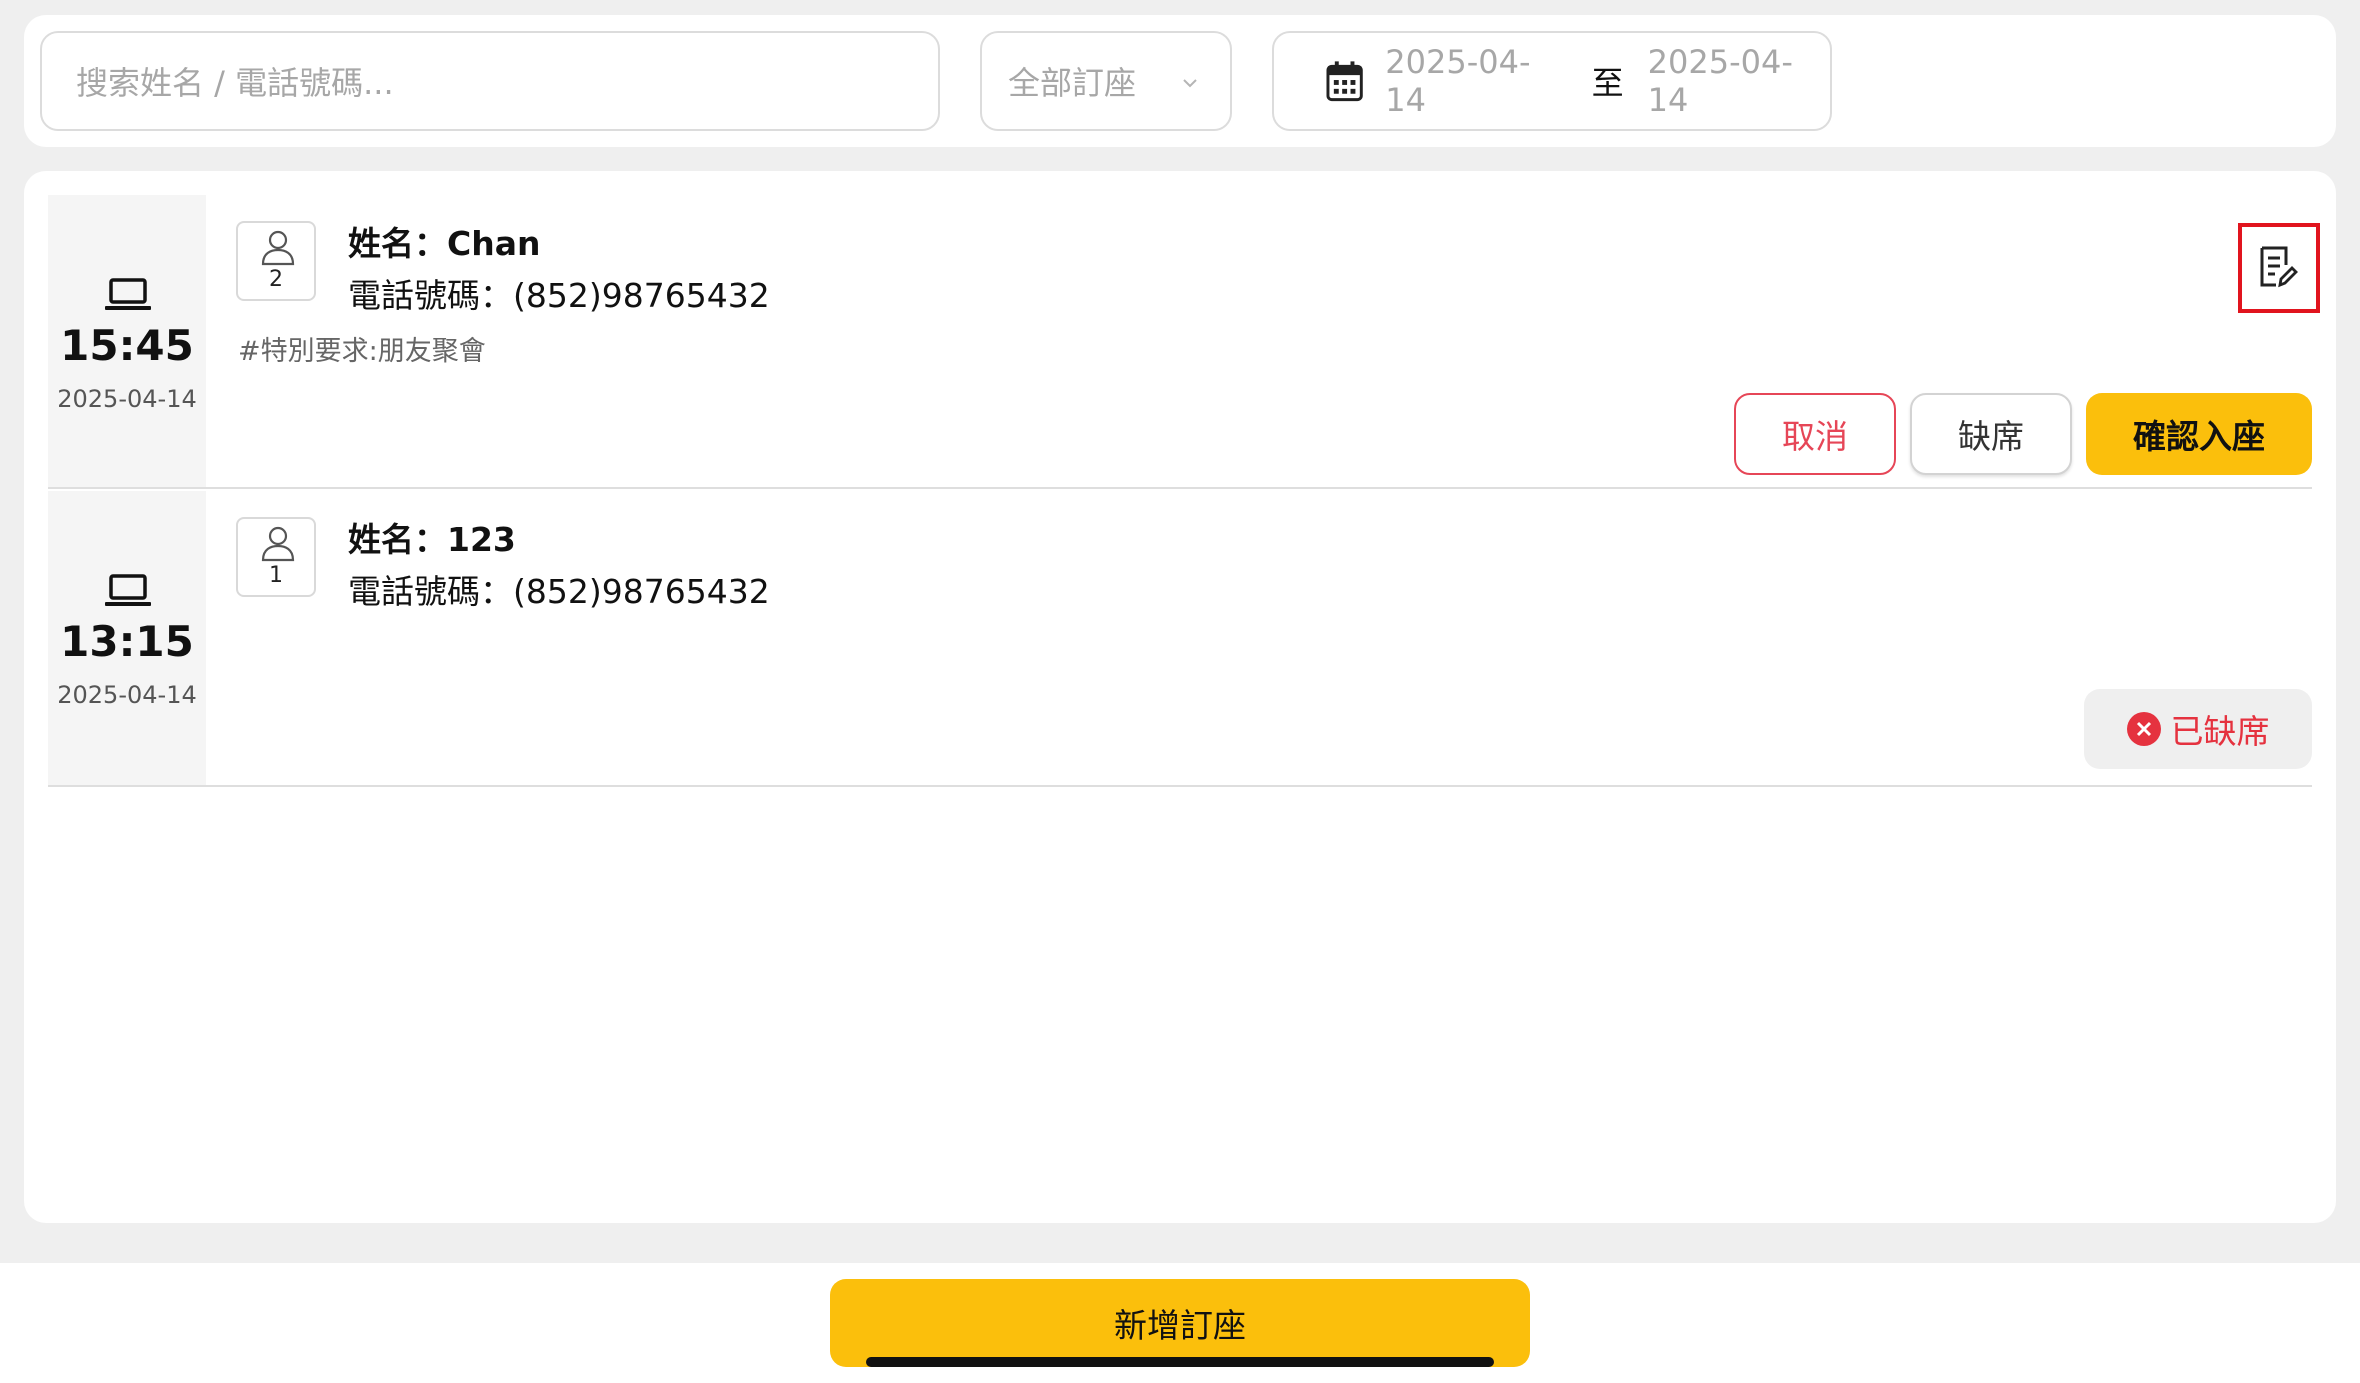 The image size is (2360, 1383). Describe the element at coordinates (127, 641) in the screenshot. I see `reservation-time: 13:15` at that location.